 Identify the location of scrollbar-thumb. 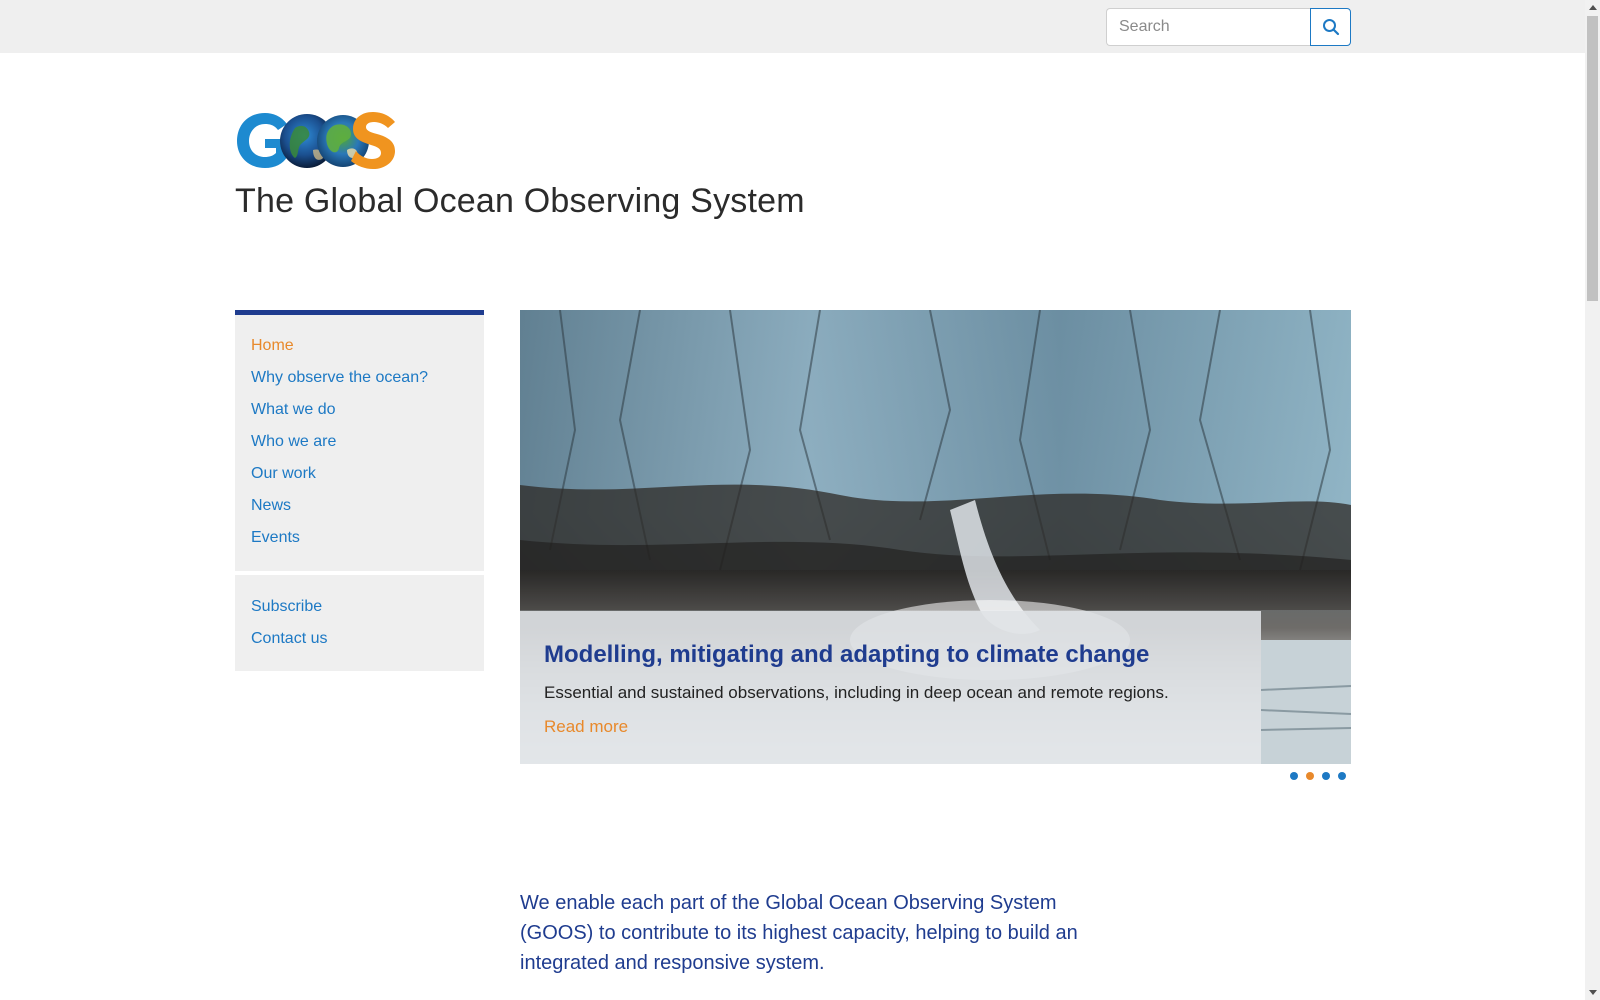
(1592, 158).